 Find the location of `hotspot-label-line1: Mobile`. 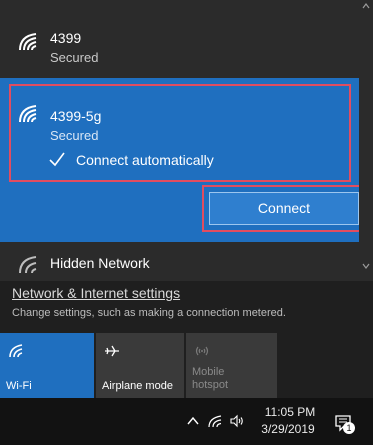

hotspot-label-line1: Mobile is located at coordinates (208, 372).